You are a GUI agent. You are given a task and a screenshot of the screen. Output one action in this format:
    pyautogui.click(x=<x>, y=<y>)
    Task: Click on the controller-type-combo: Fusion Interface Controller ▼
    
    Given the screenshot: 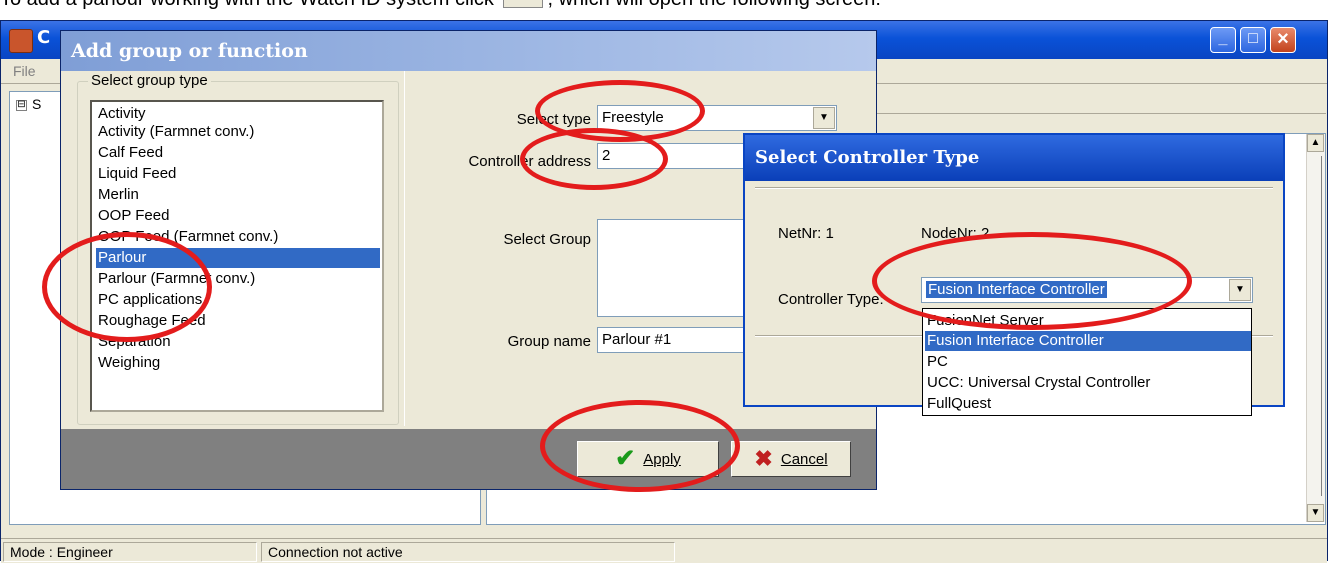 What is the action you would take?
    pyautogui.click(x=1087, y=290)
    